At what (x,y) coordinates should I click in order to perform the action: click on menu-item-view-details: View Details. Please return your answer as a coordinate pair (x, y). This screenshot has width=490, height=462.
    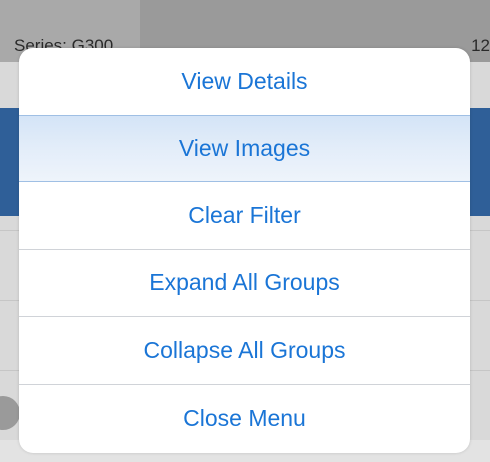
    Looking at the image, I should click on (244, 82).